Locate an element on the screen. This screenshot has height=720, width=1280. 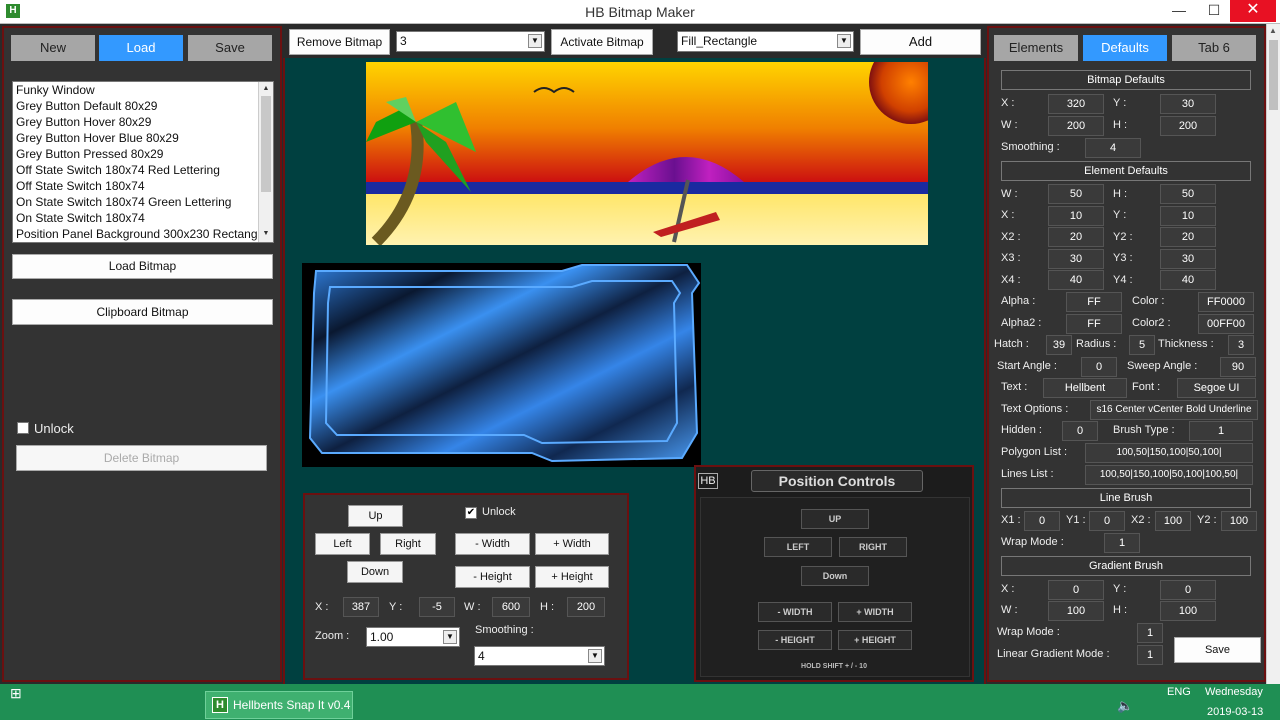
list-item: On State Switch 180x74 Green Lettering is located at coordinates (143, 202).